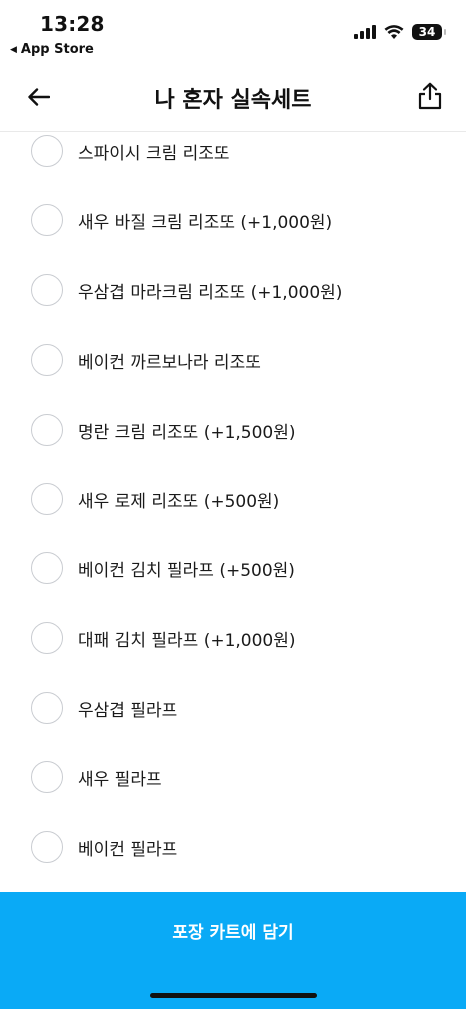 The width and height of the screenshot is (466, 1009). What do you see at coordinates (57, 49) in the screenshot?
I see `app-store-label: App Store` at bounding box center [57, 49].